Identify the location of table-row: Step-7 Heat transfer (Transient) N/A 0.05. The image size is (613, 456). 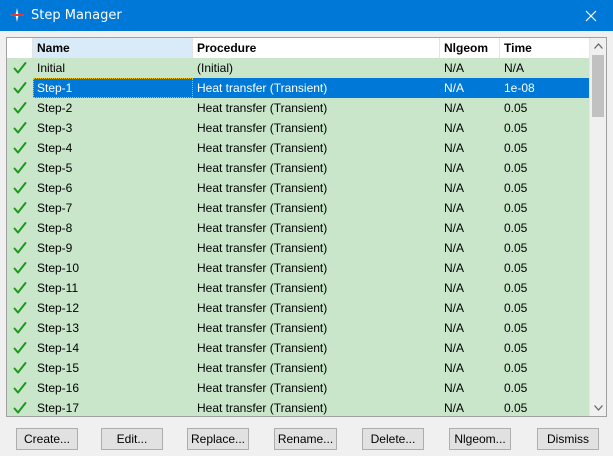
(299, 208).